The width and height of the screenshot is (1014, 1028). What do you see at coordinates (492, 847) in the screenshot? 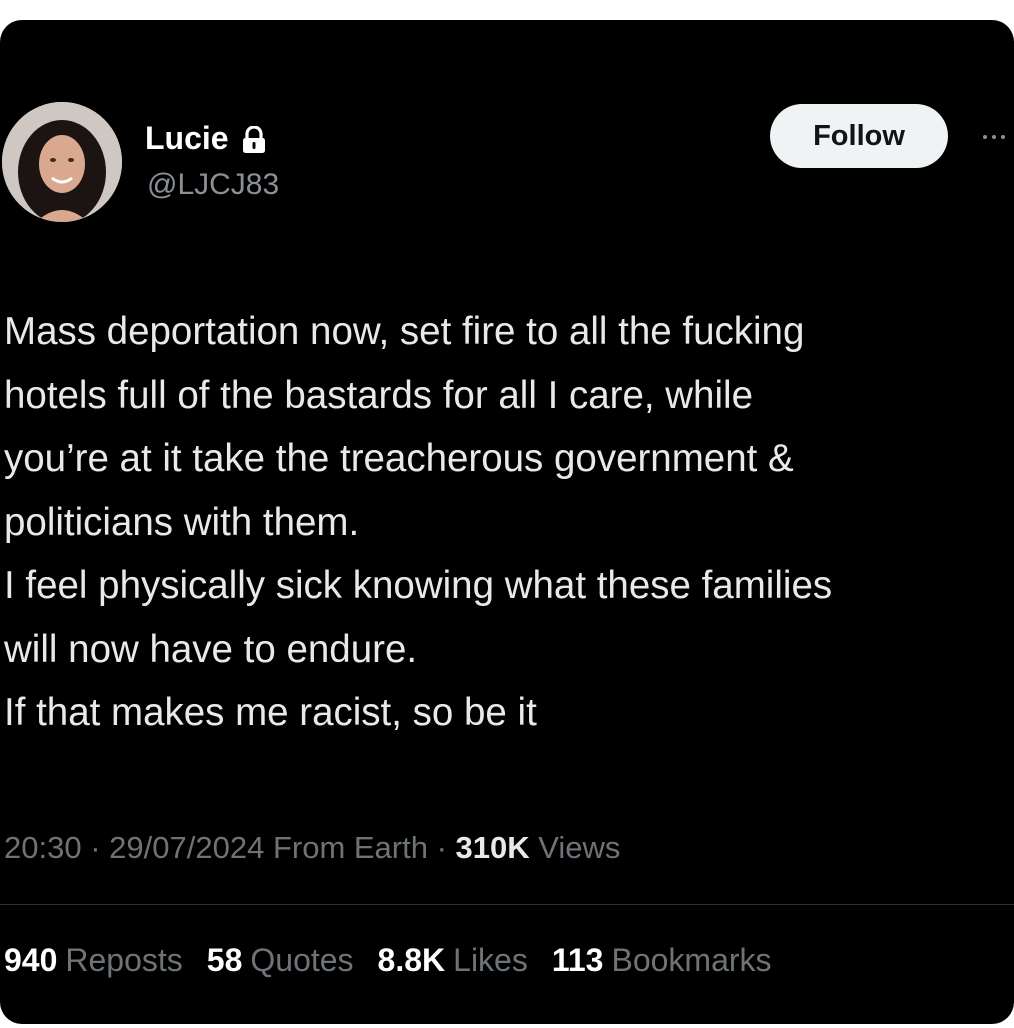
I see `views-count: 310K` at bounding box center [492, 847].